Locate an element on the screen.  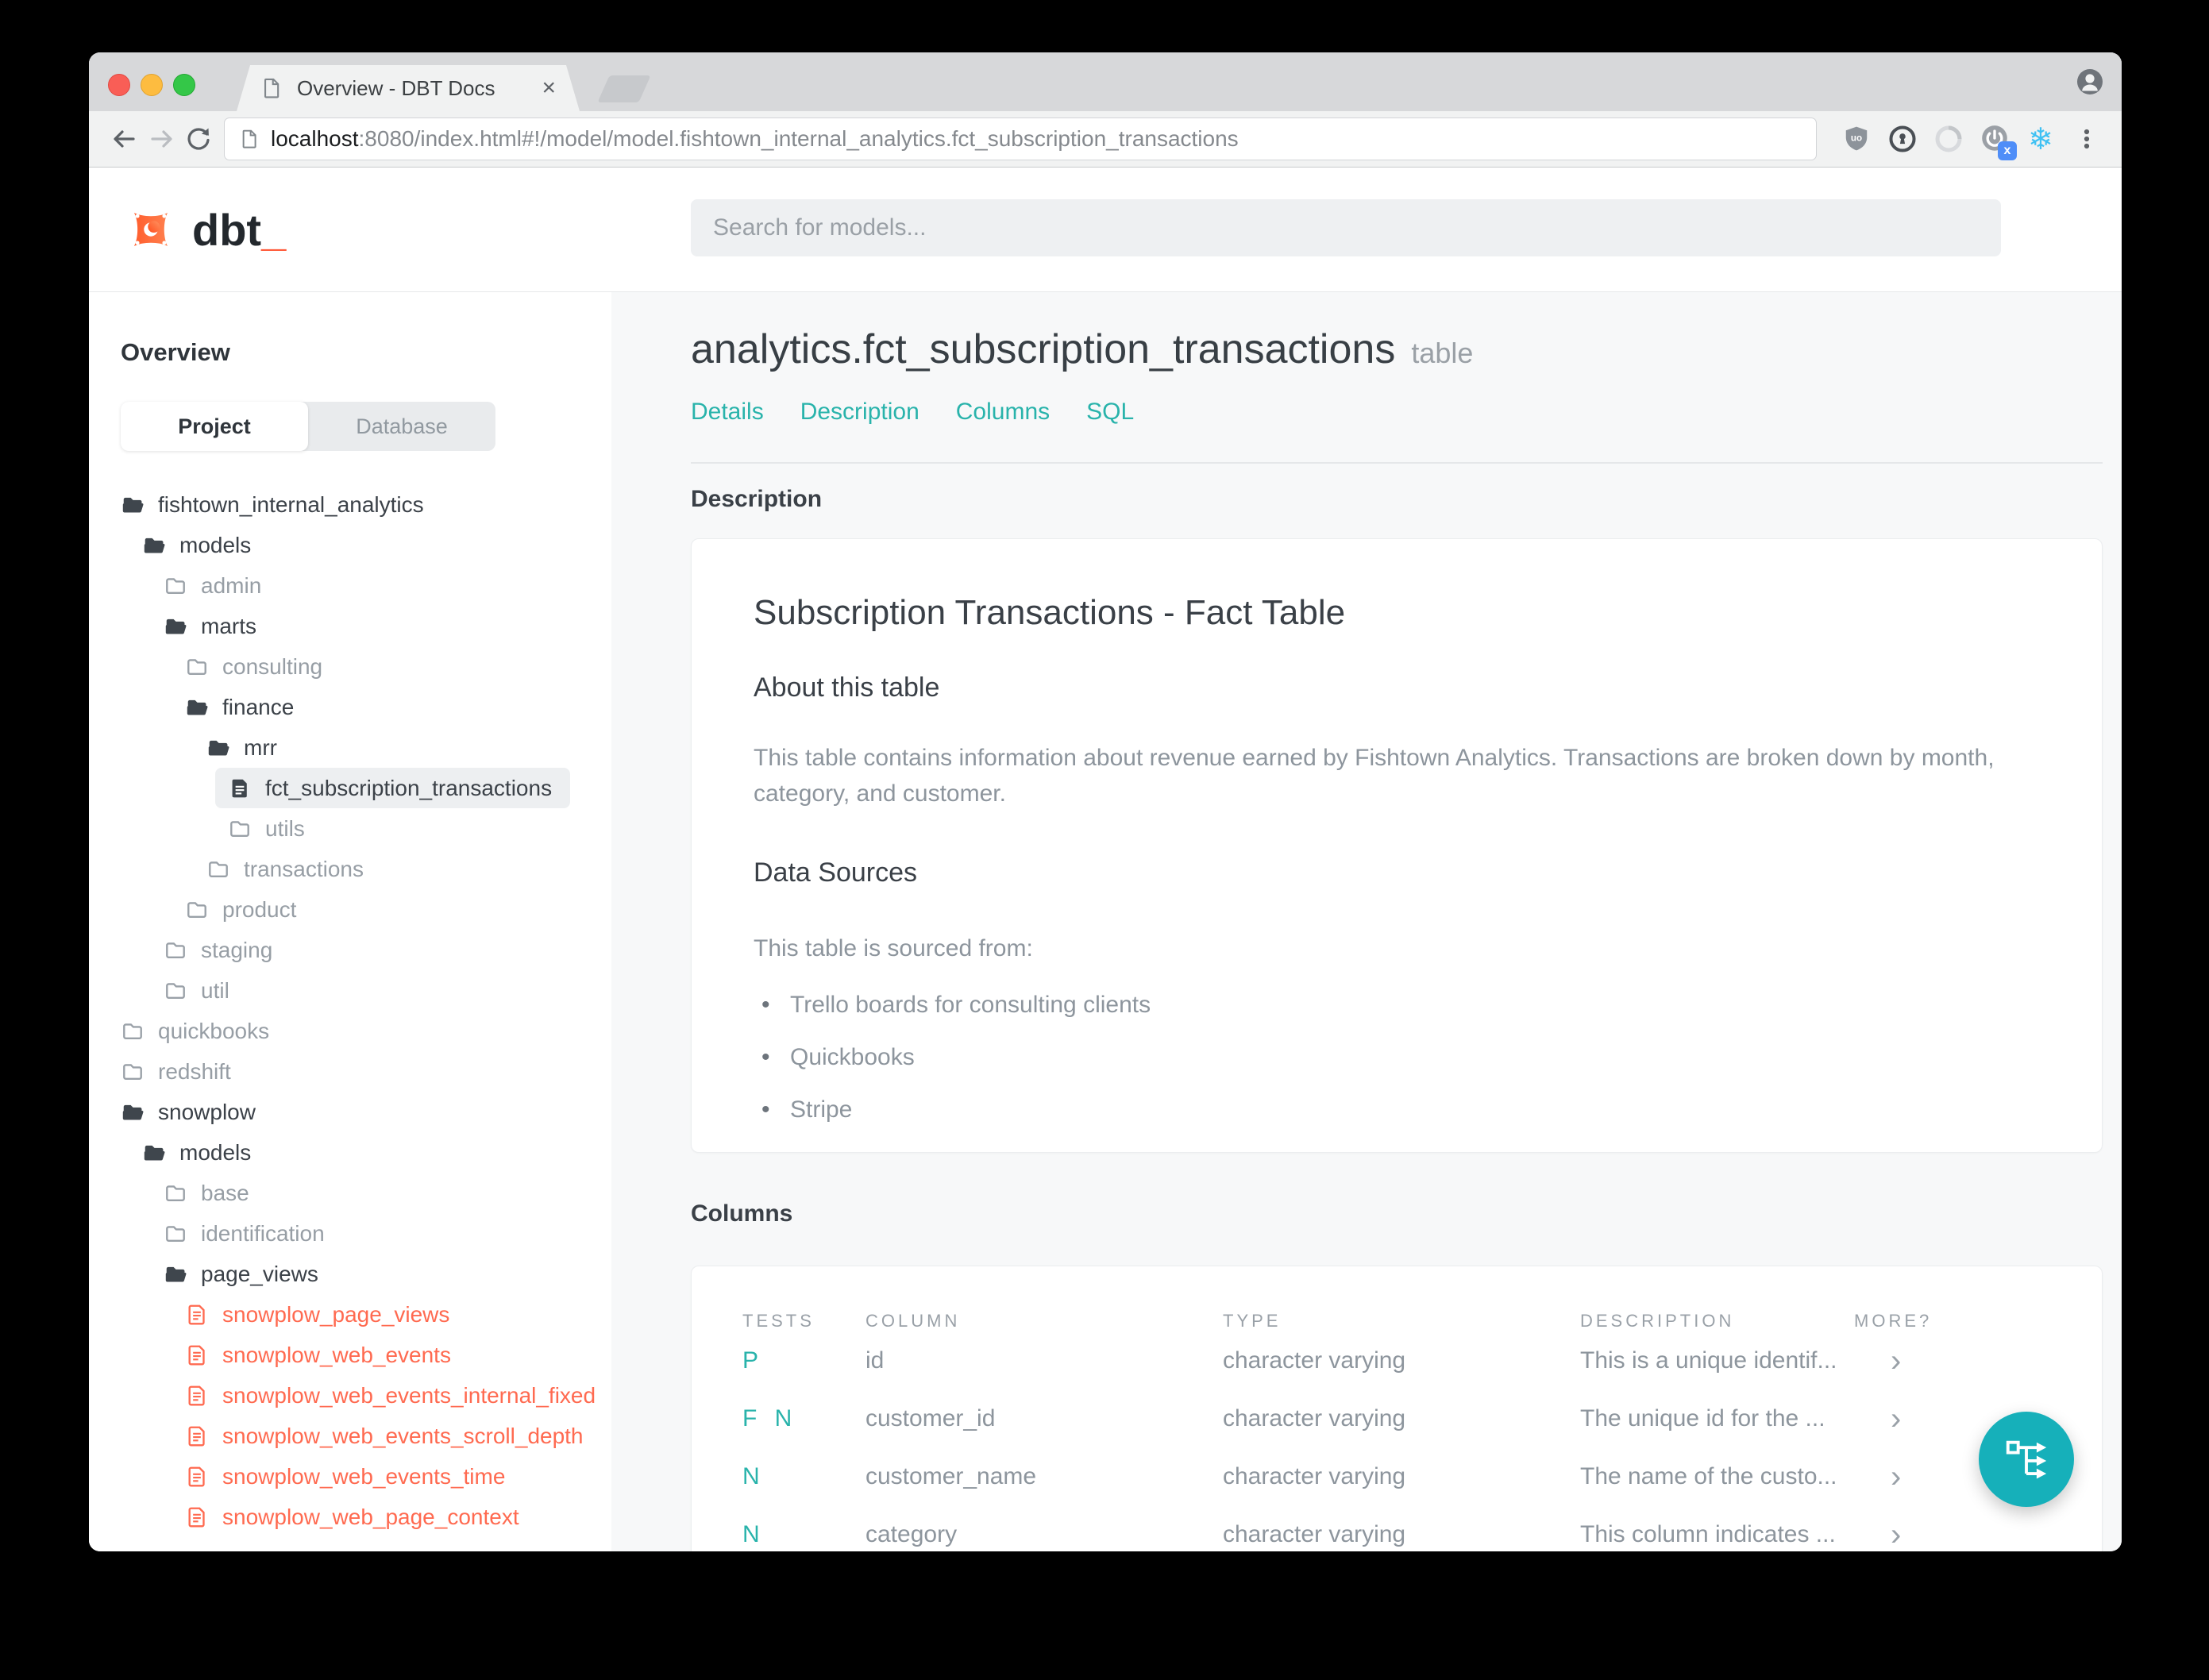
tree-item-label: snowplow_web_events_scroll_depth is located at coordinates (403, 1435).